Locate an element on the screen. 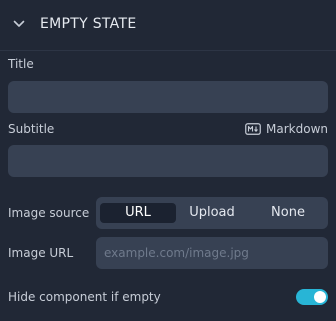  markdown-icon is located at coordinates (253, 129).